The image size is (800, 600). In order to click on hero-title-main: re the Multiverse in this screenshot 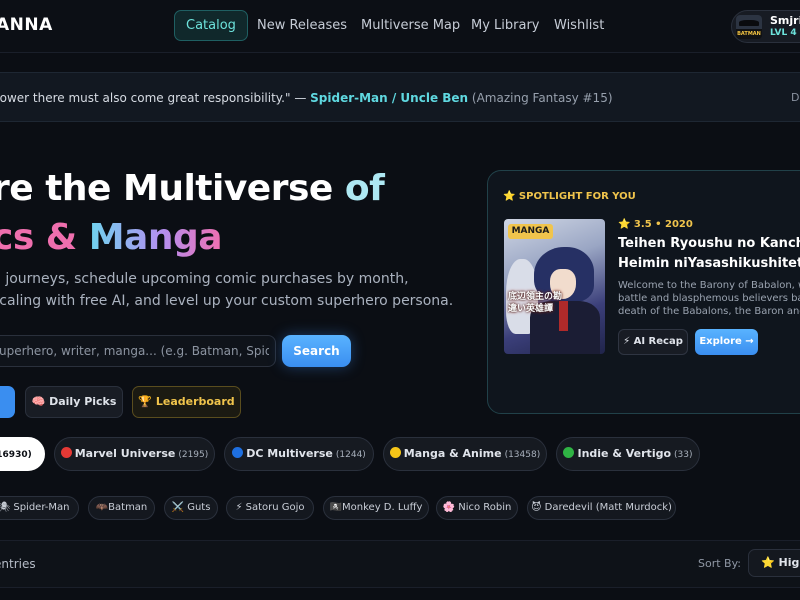, I will do `click(172, 188)`.